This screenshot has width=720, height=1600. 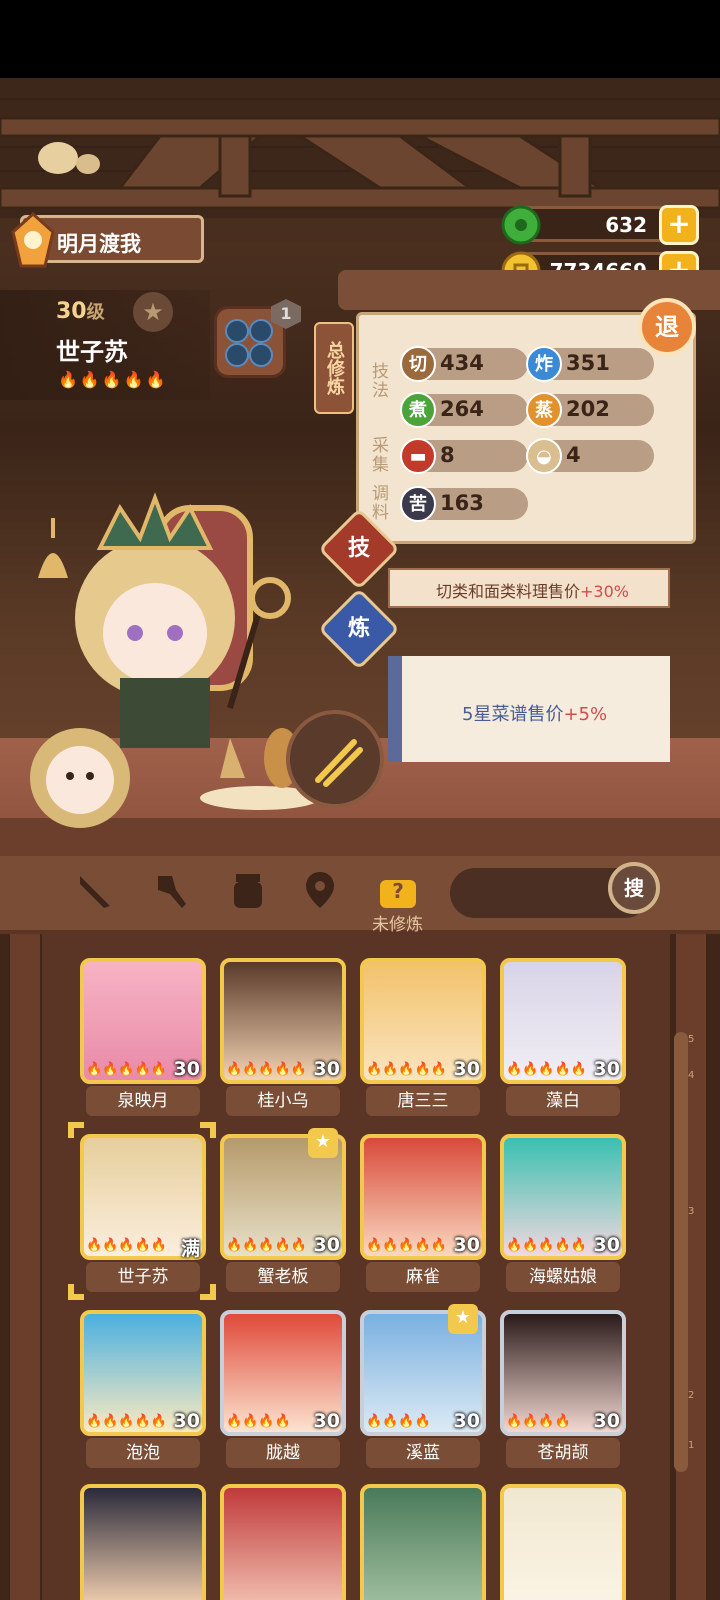 I want to click on chef-name: 泉映月, so click(x=143, y=1101).